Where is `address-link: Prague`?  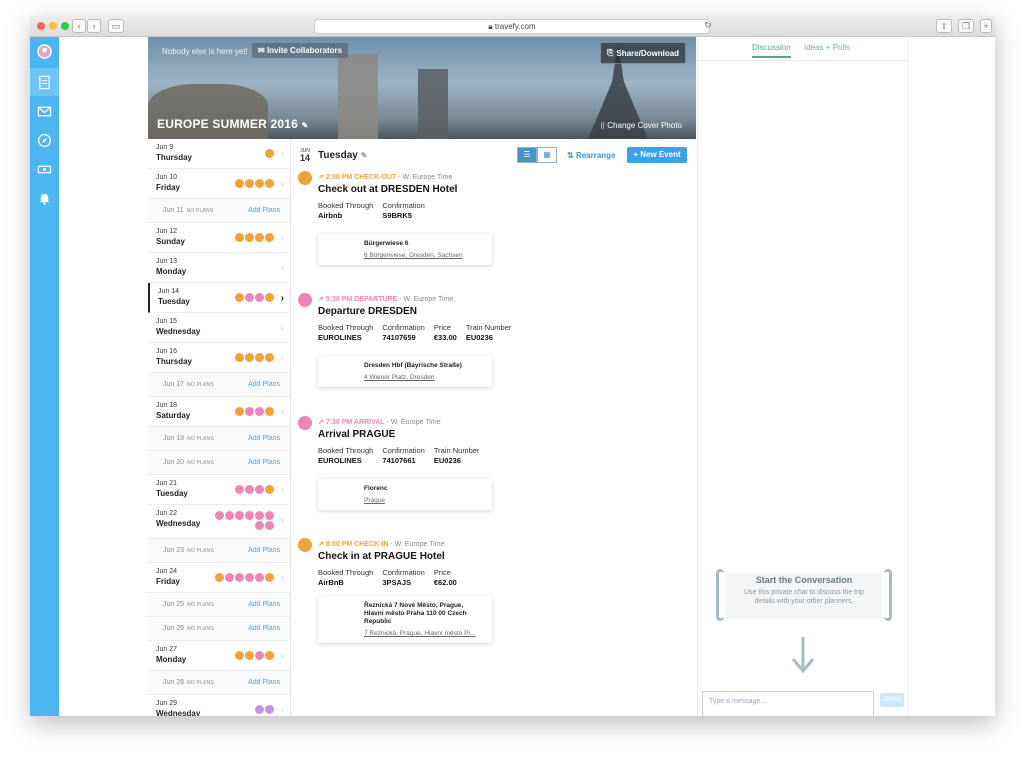
address-link: Prague is located at coordinates (424, 500).